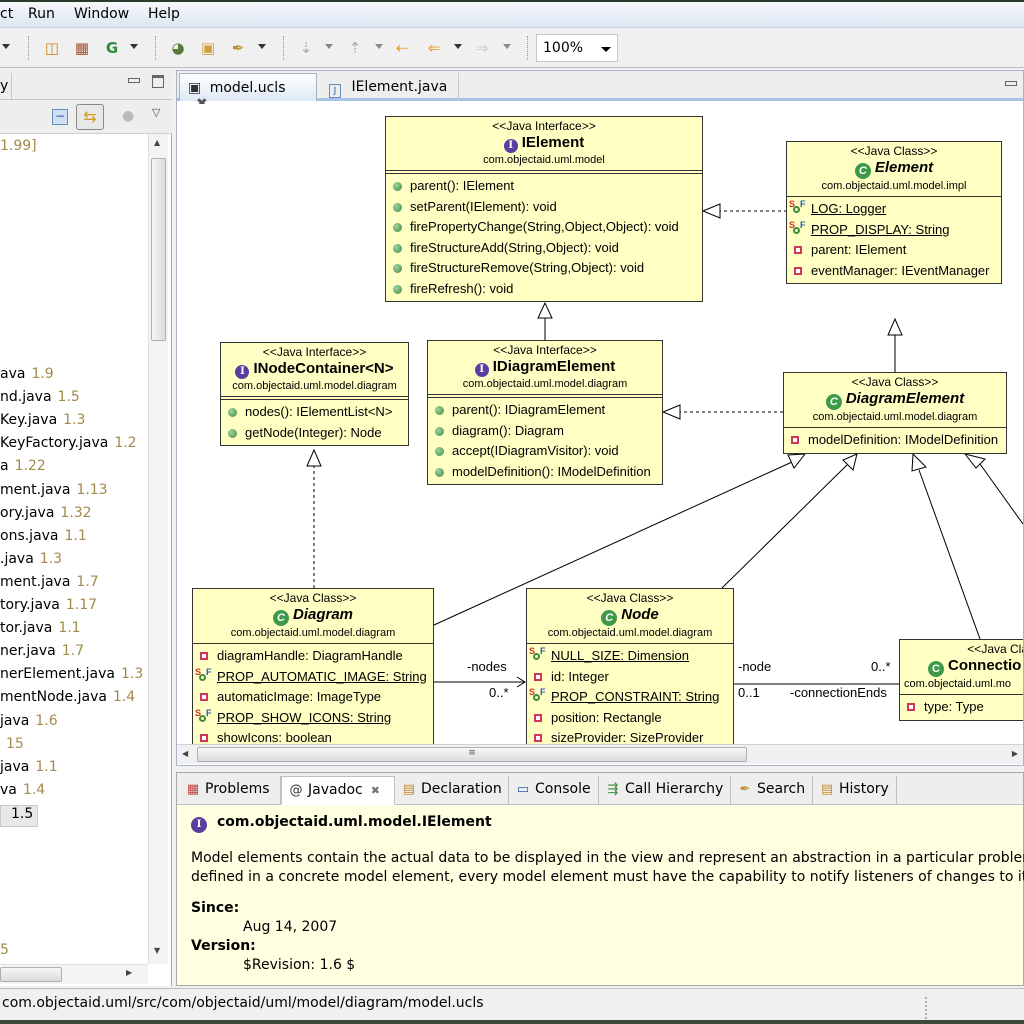 The width and height of the screenshot is (1024, 1024). I want to click on scroll-up-icon: ▲, so click(157, 142).